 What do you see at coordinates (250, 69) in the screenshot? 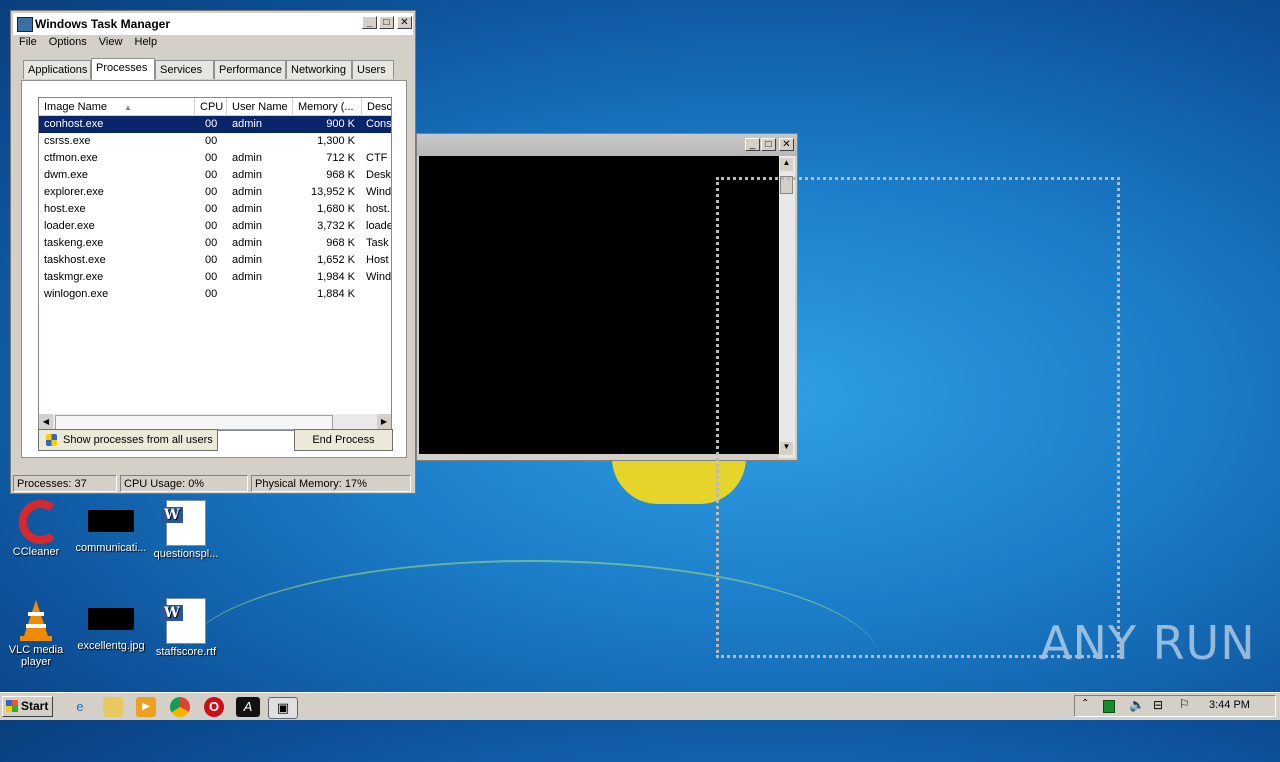
I see `tab-performance: Performance` at bounding box center [250, 69].